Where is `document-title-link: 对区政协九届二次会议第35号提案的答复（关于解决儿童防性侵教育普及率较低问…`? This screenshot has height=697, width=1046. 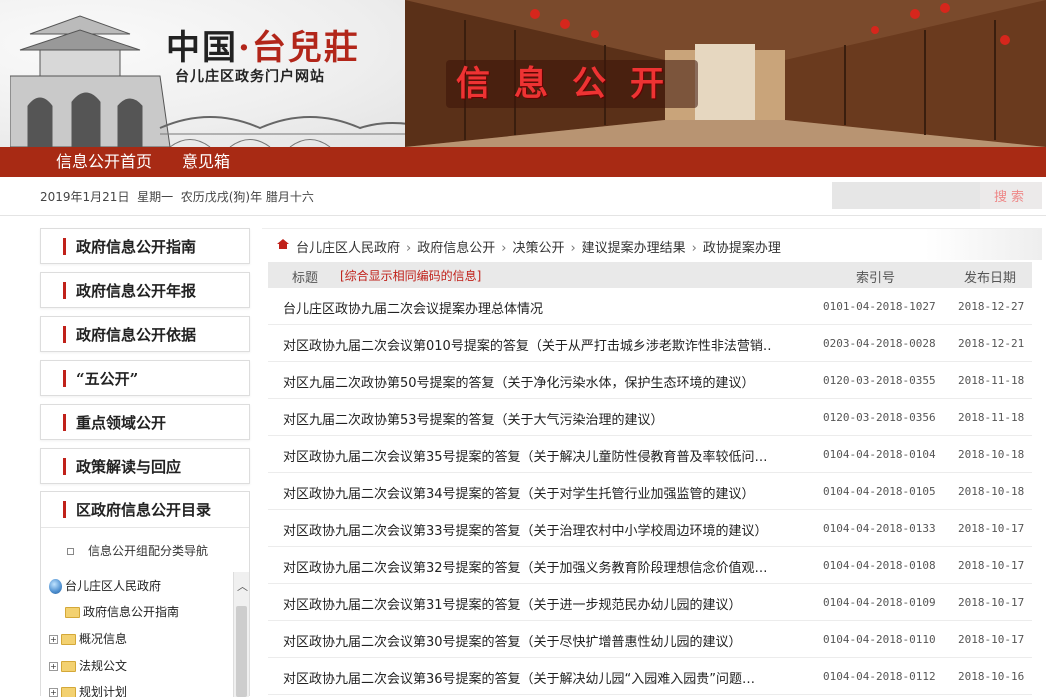
document-title-link: 对区政协九届二次会议第35号提案的答复（关于解决儿童防性侵教育普及率较低问… is located at coordinates (528, 455).